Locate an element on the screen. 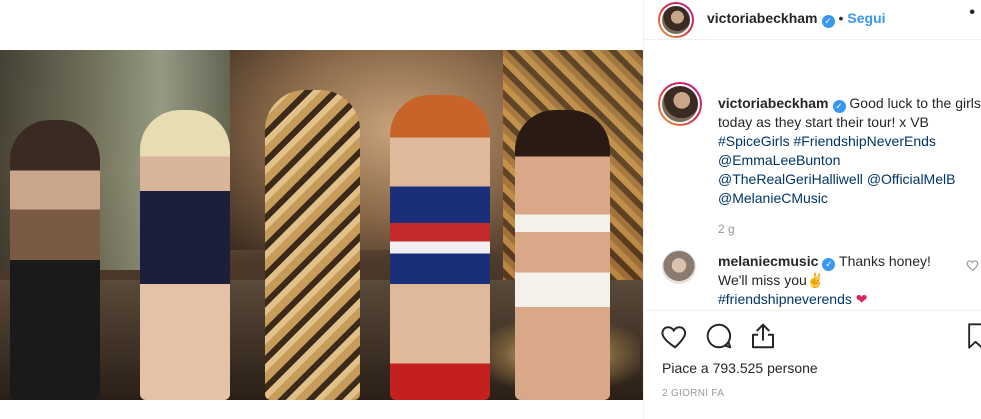 This screenshot has width=981, height=419. mention-link: @MelanieCMusic is located at coordinates (773, 198).